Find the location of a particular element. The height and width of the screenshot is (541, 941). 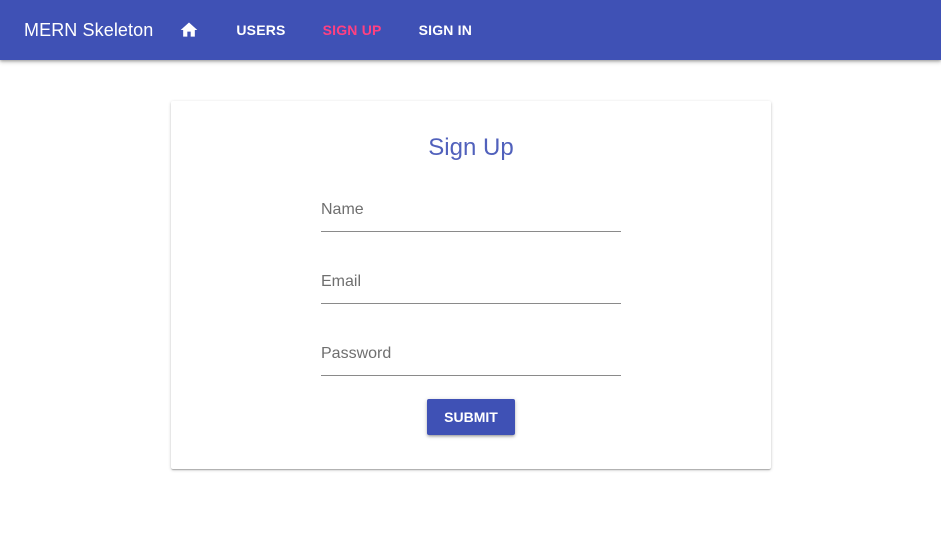

app-bar: MERN Skeleton USERS SIGN UP SIGN IN is located at coordinates (470, 30).